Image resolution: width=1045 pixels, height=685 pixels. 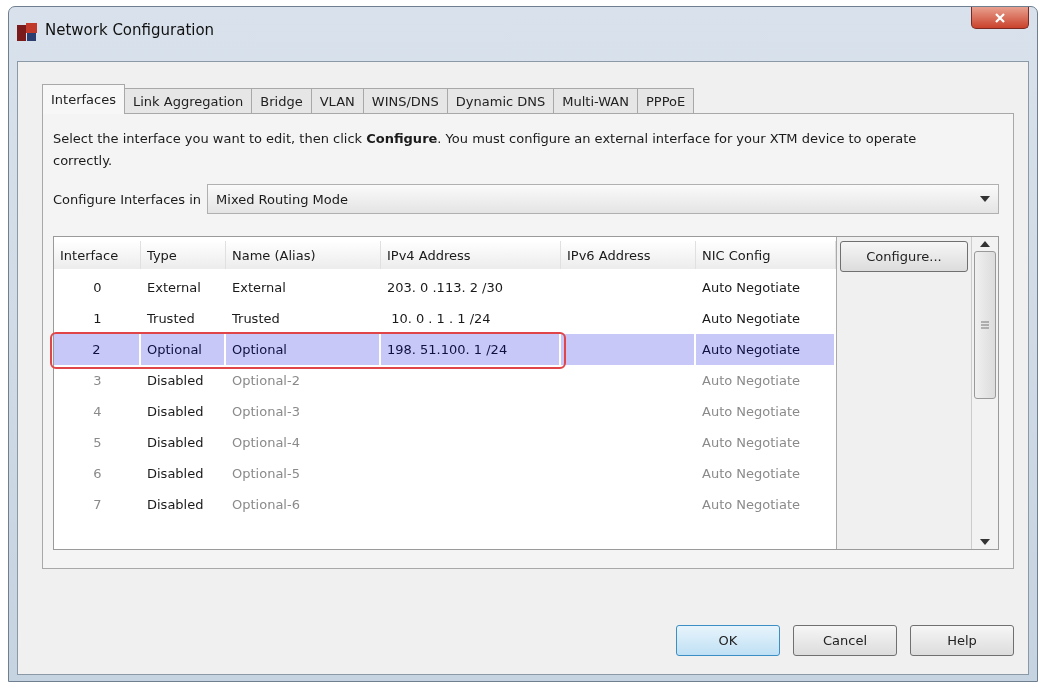 What do you see at coordinates (266, 381) in the screenshot?
I see `table-cell-text: Optional-2` at bounding box center [266, 381].